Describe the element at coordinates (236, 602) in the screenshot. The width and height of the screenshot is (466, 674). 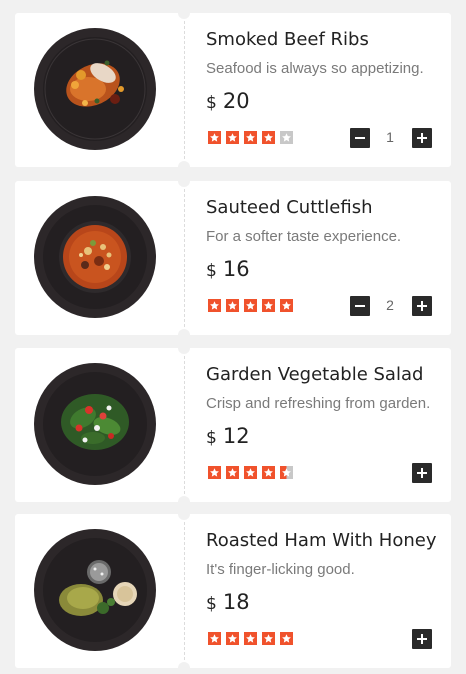
I see `price-value: 18` at that location.